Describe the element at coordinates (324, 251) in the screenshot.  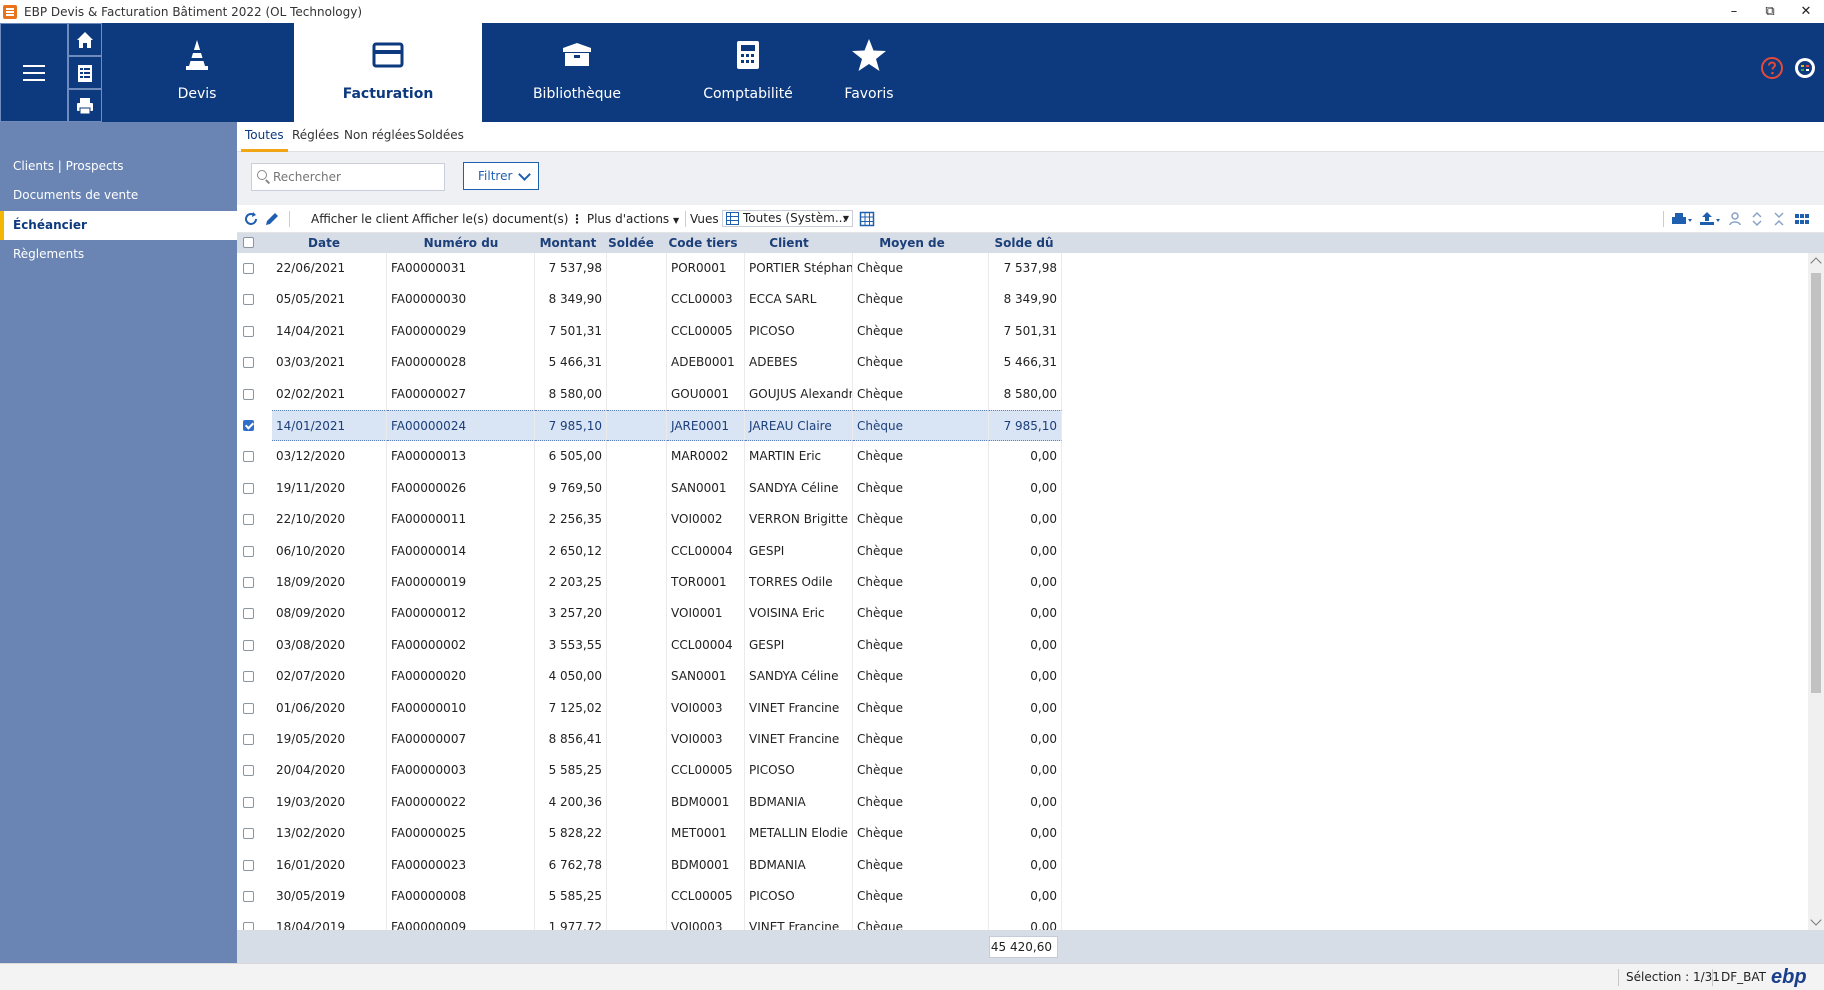
I see `column-header-date: Date échéance ▼` at that location.